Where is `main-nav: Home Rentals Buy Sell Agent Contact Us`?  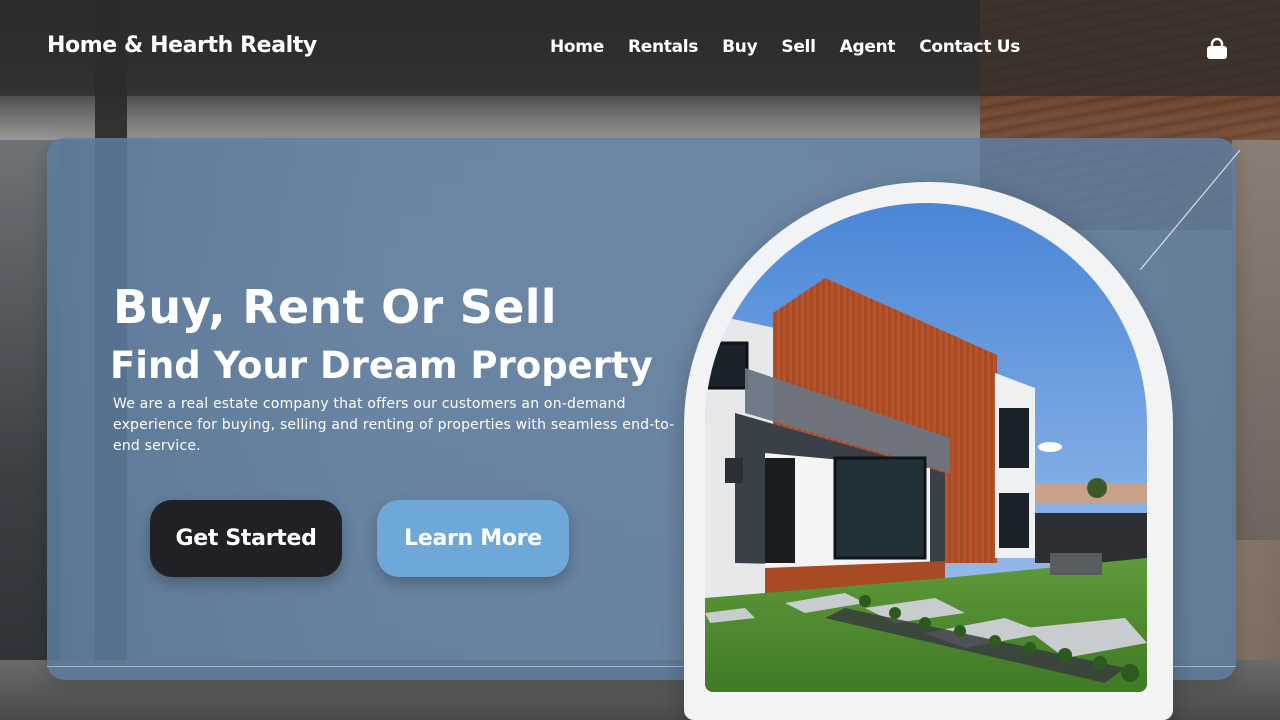 main-nav: Home Rentals Buy Sell Agent Contact Us is located at coordinates (797, 47).